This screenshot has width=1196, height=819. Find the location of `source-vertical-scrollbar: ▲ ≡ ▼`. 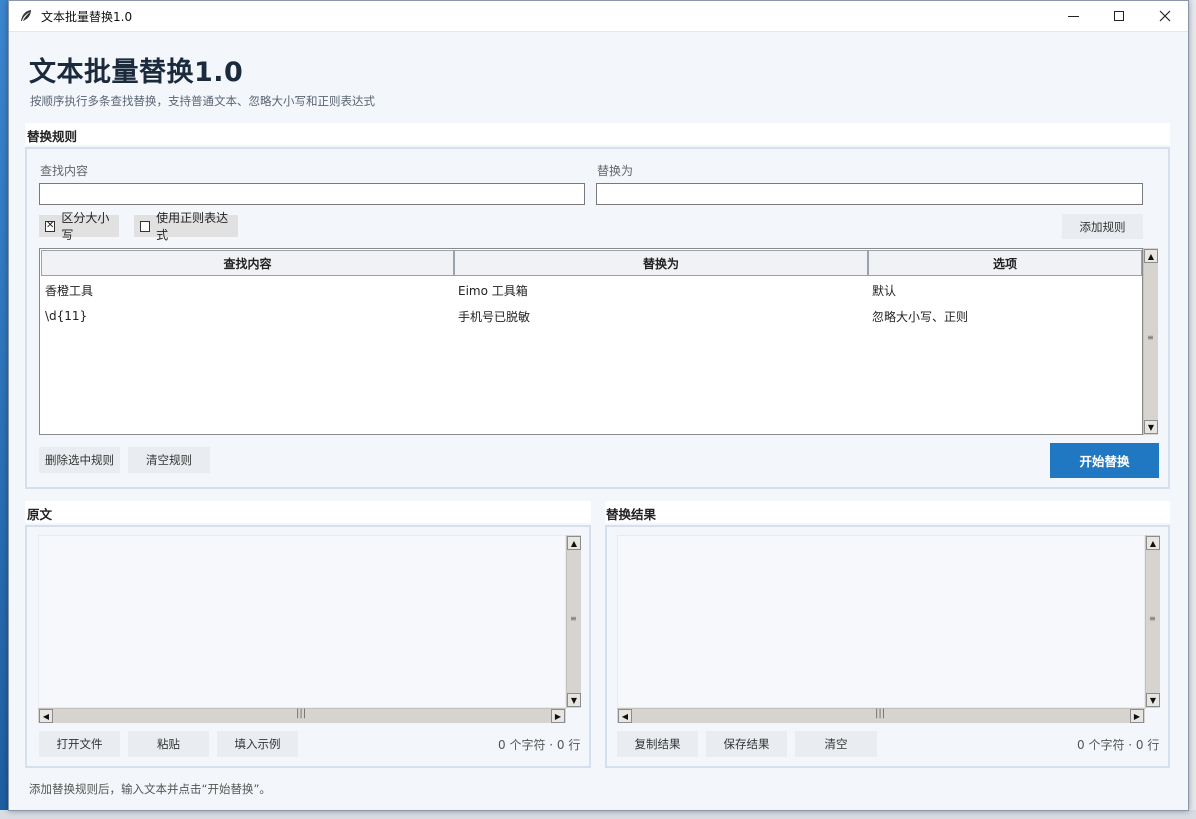

source-vertical-scrollbar: ▲ ≡ ▼ is located at coordinates (573, 621).